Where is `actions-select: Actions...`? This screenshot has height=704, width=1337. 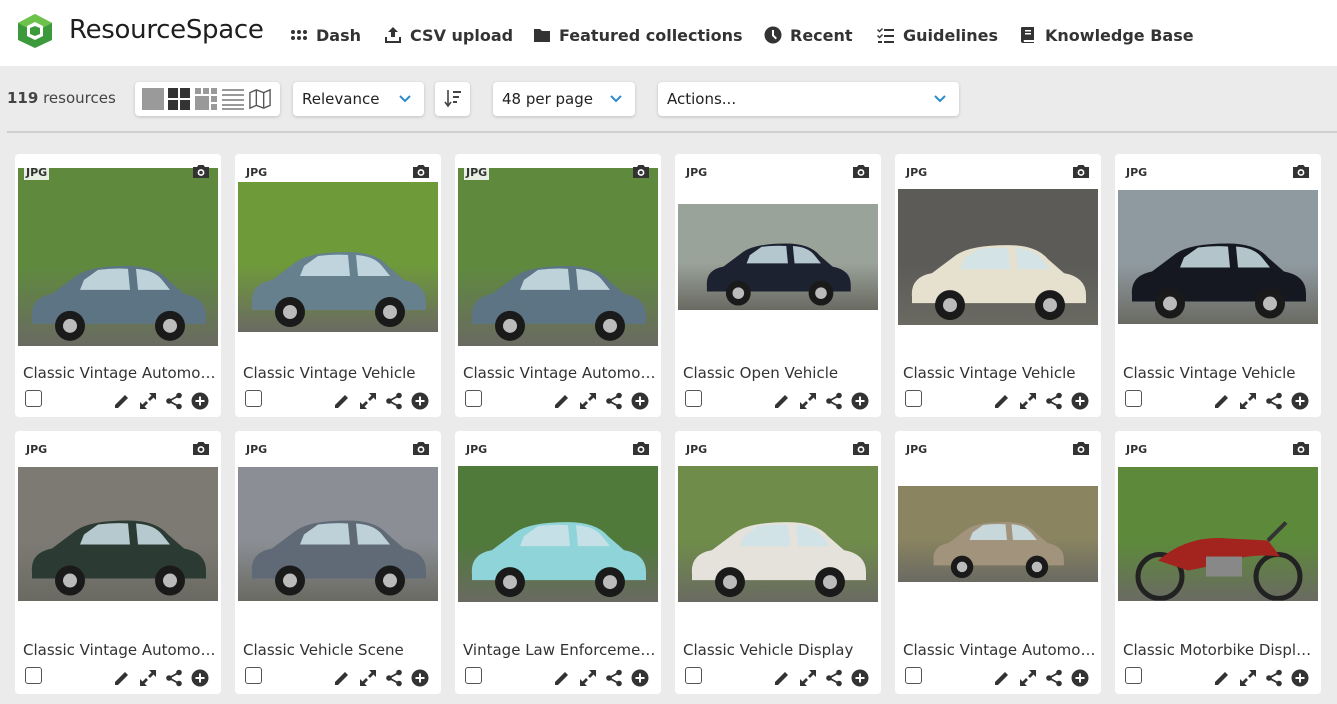 actions-select: Actions... is located at coordinates (808, 99).